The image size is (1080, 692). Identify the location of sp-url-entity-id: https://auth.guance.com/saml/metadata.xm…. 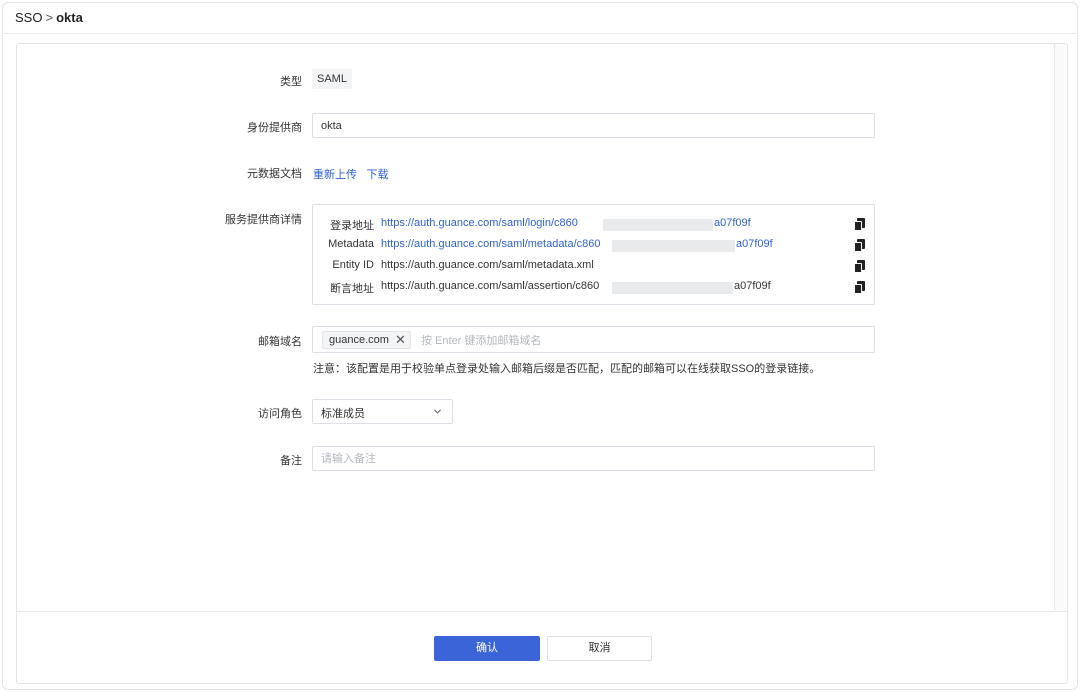
(487, 265).